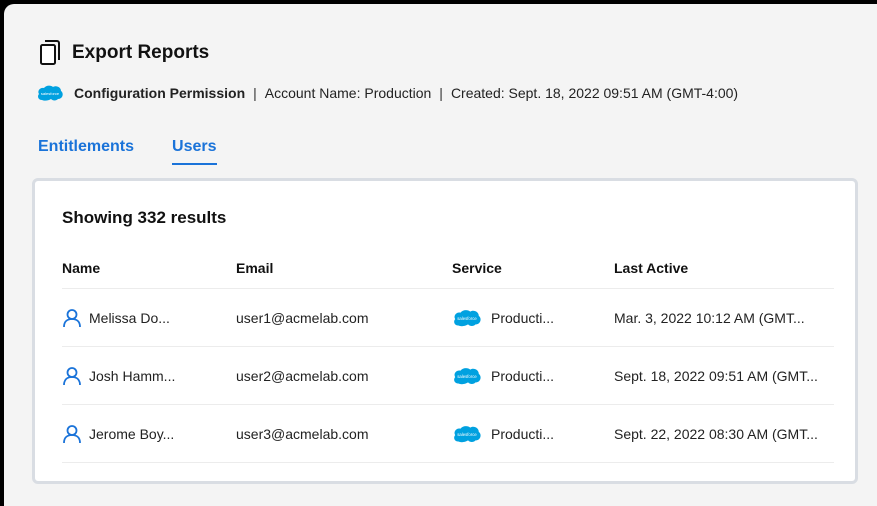  Describe the element at coordinates (302, 433) in the screenshot. I see `user-email: user3@acmelab.com` at that location.